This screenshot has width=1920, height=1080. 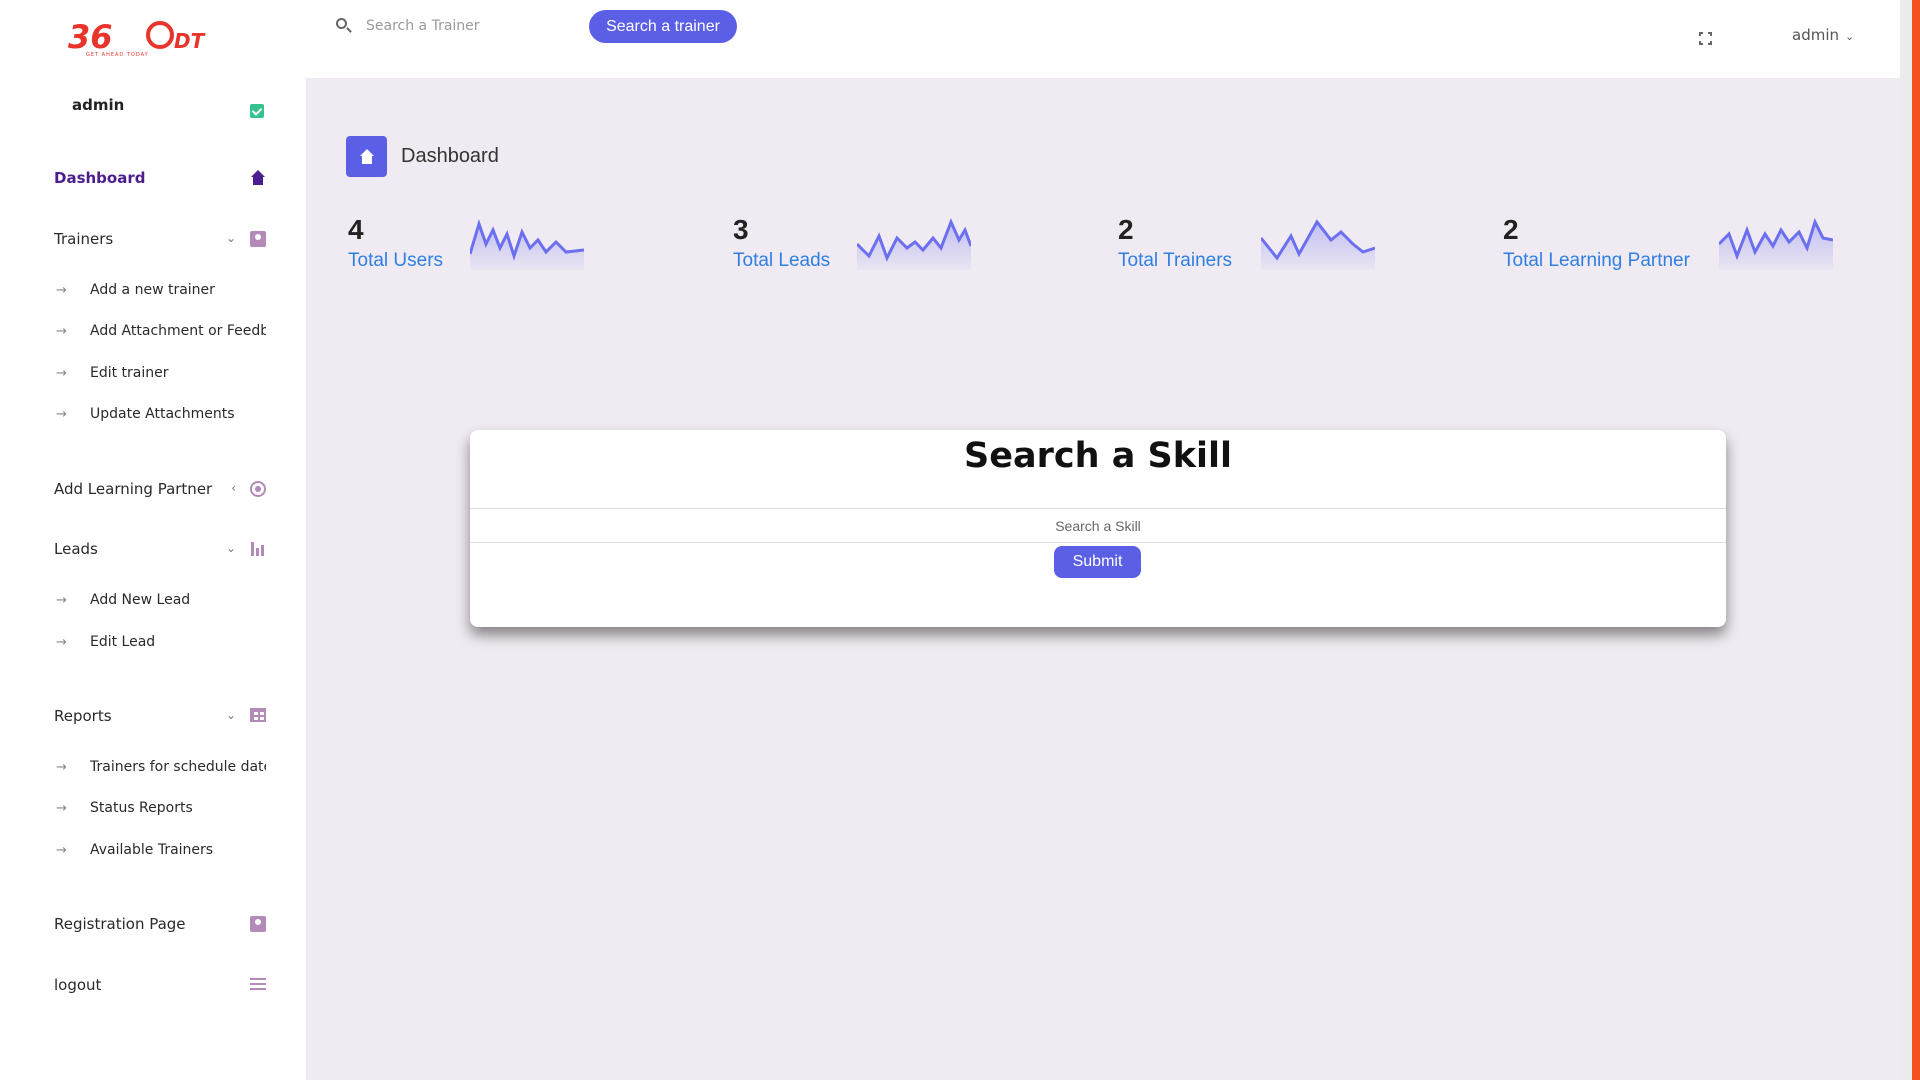 I want to click on stat-label: Total Users, so click(x=395, y=261).